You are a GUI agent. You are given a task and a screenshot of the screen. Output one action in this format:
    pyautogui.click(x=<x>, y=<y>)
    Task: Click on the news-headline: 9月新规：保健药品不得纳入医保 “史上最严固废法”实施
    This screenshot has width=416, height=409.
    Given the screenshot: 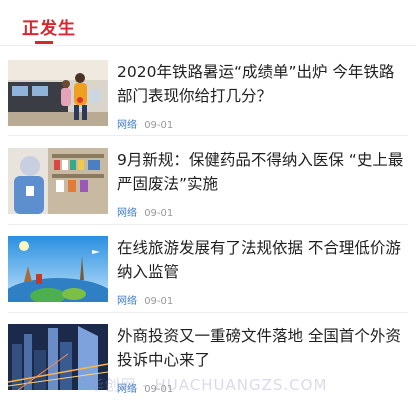 What is the action you would take?
    pyautogui.click(x=263, y=172)
    